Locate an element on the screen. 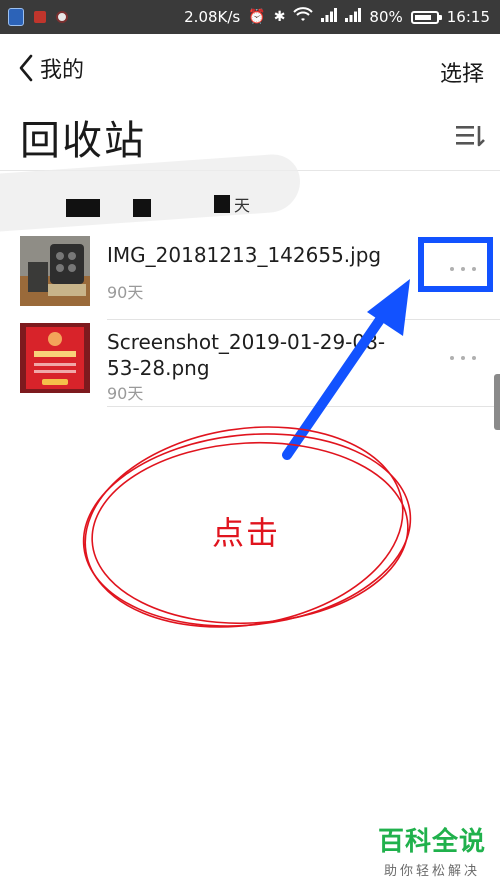 The height and width of the screenshot is (889, 500). watermark-subtitle: 助你轻松解决 is located at coordinates (431, 871).